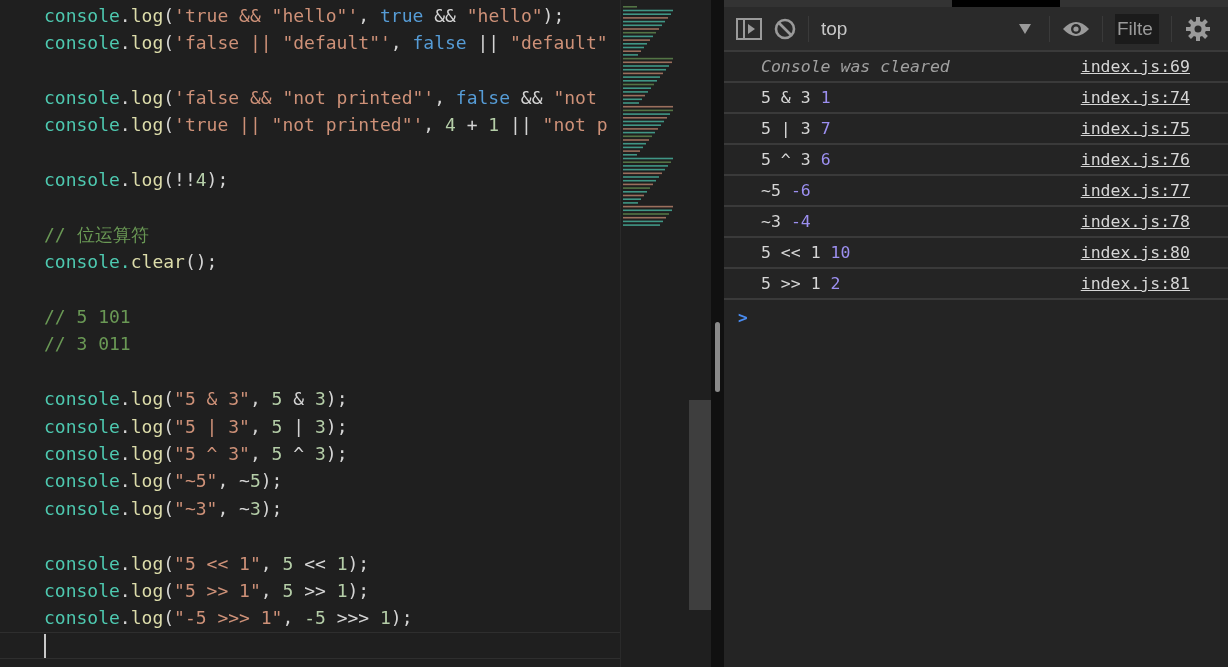 The width and height of the screenshot is (1228, 667). What do you see at coordinates (483, 97) in the screenshot?
I see `code-token: false` at bounding box center [483, 97].